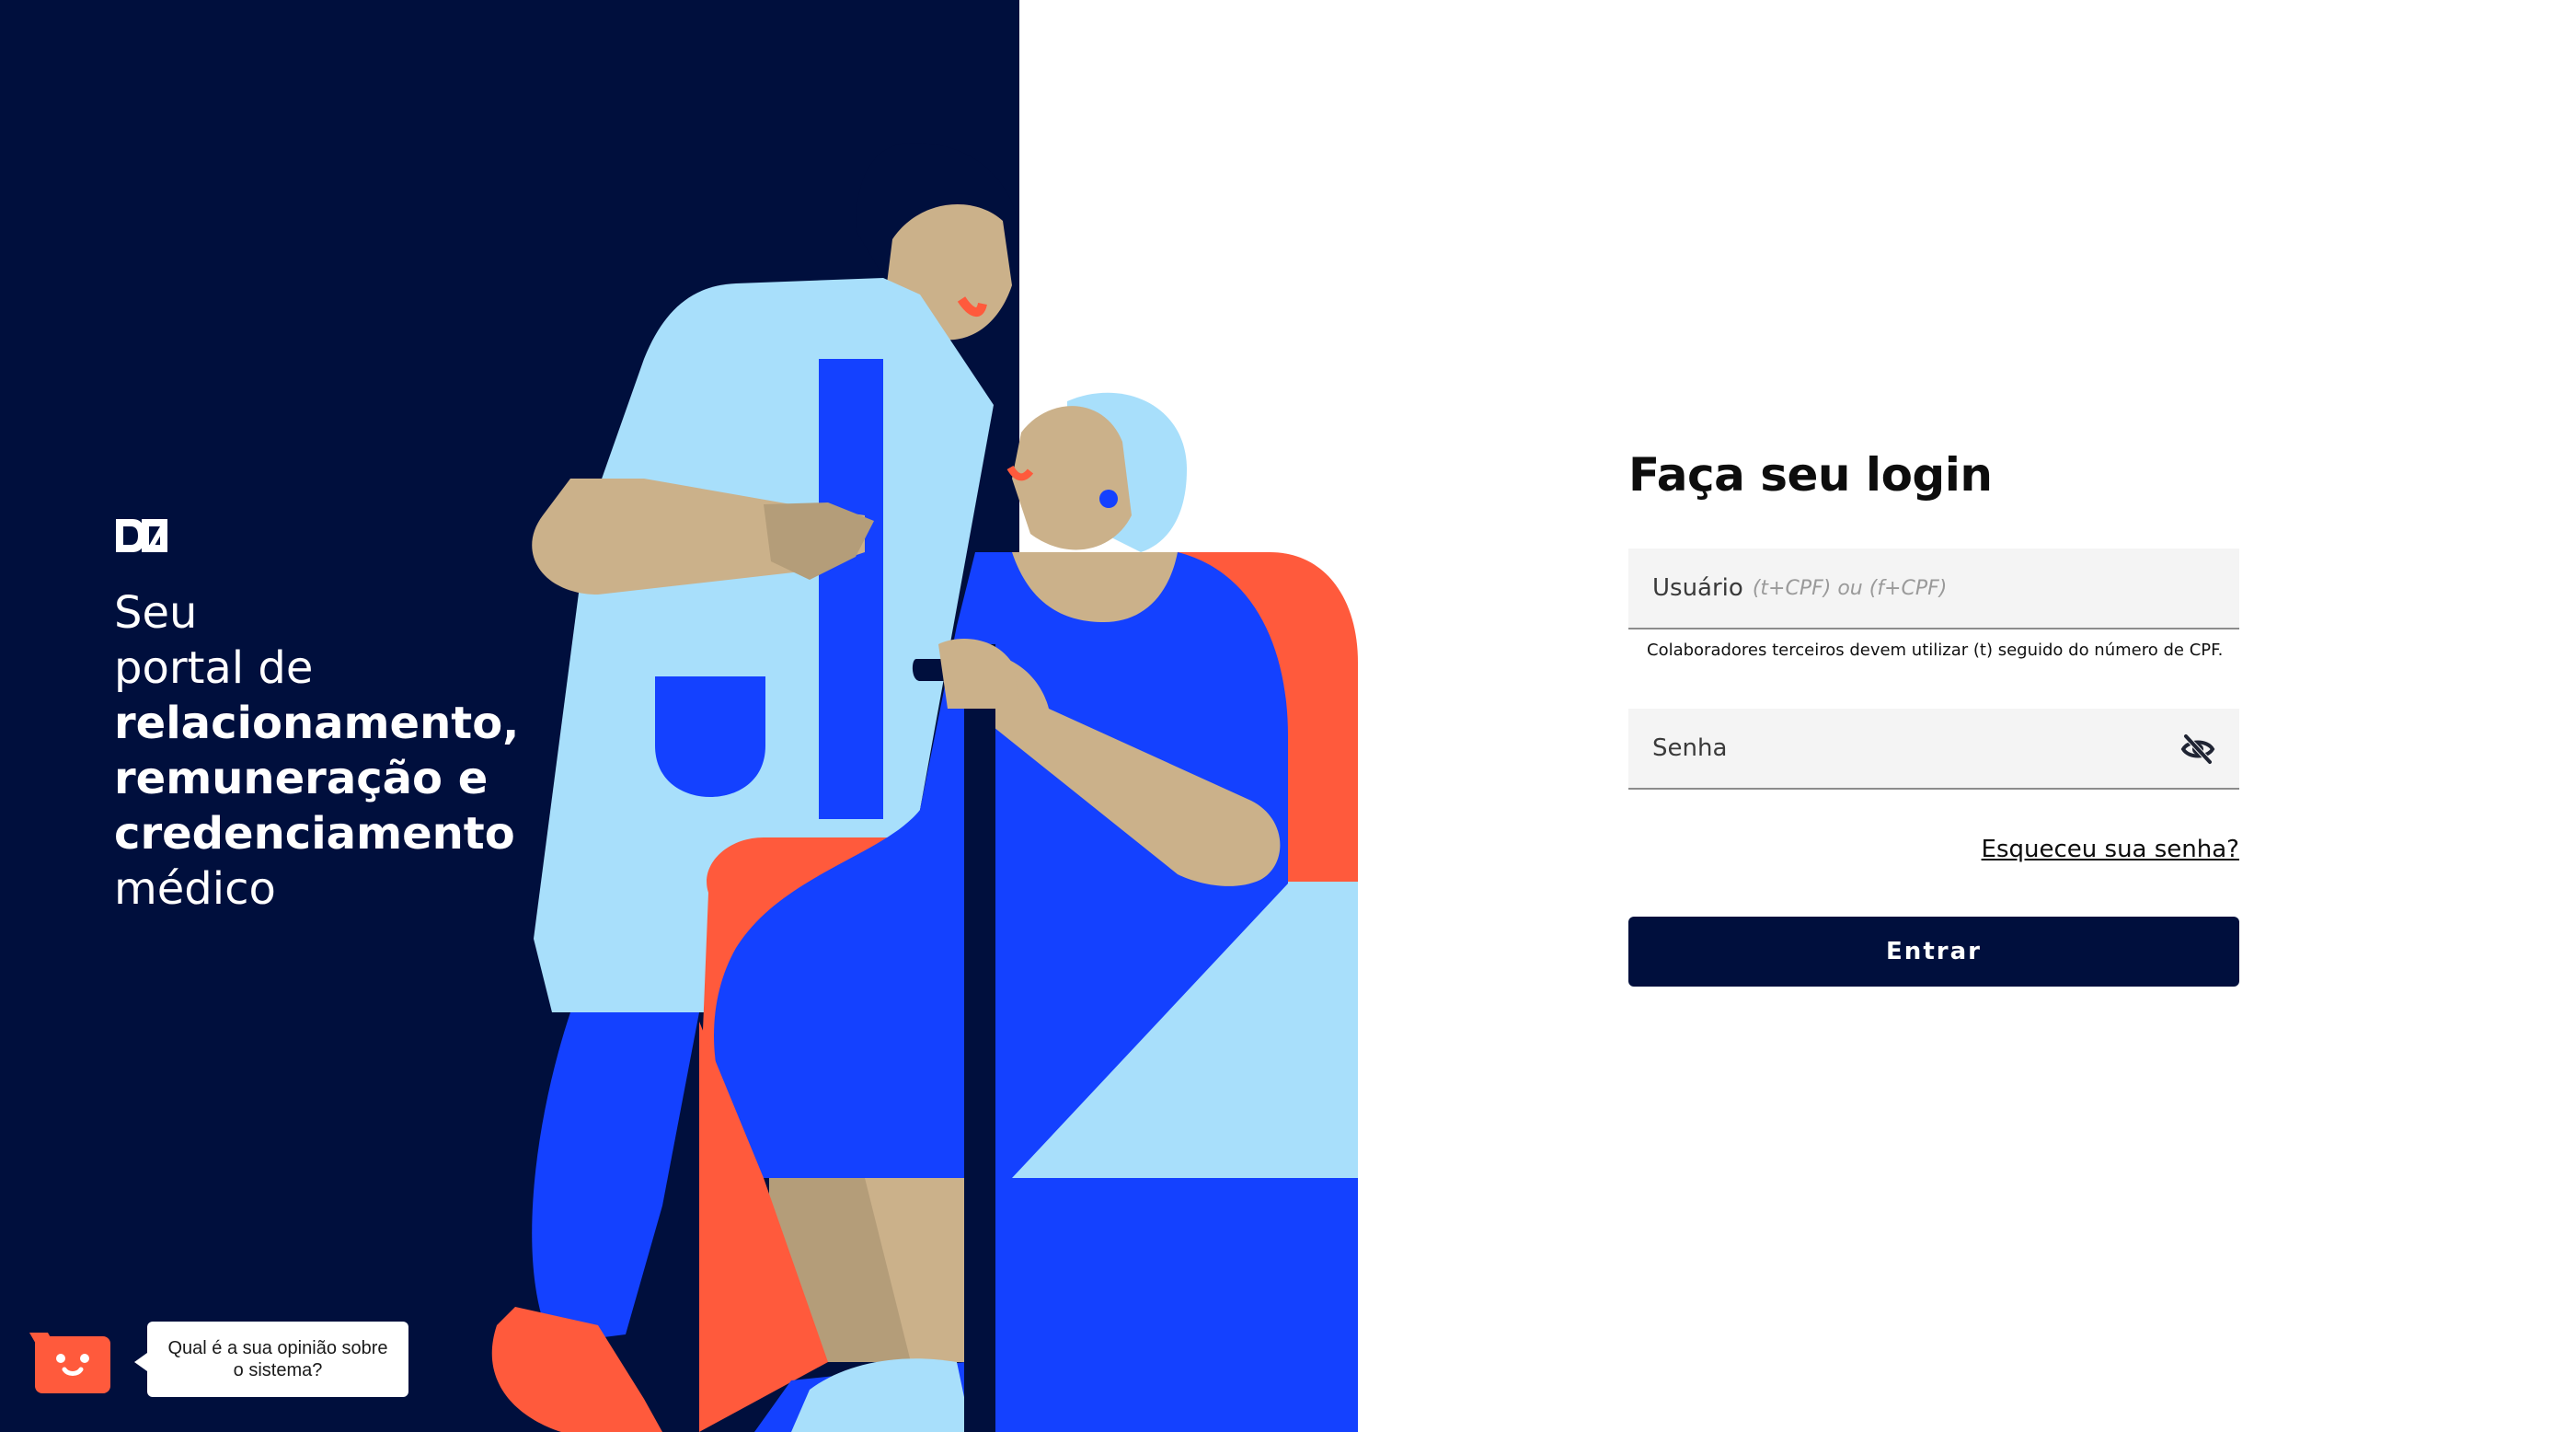  Describe the element at coordinates (317, 724) in the screenshot. I see `tagline-line: relacionamento,` at that location.